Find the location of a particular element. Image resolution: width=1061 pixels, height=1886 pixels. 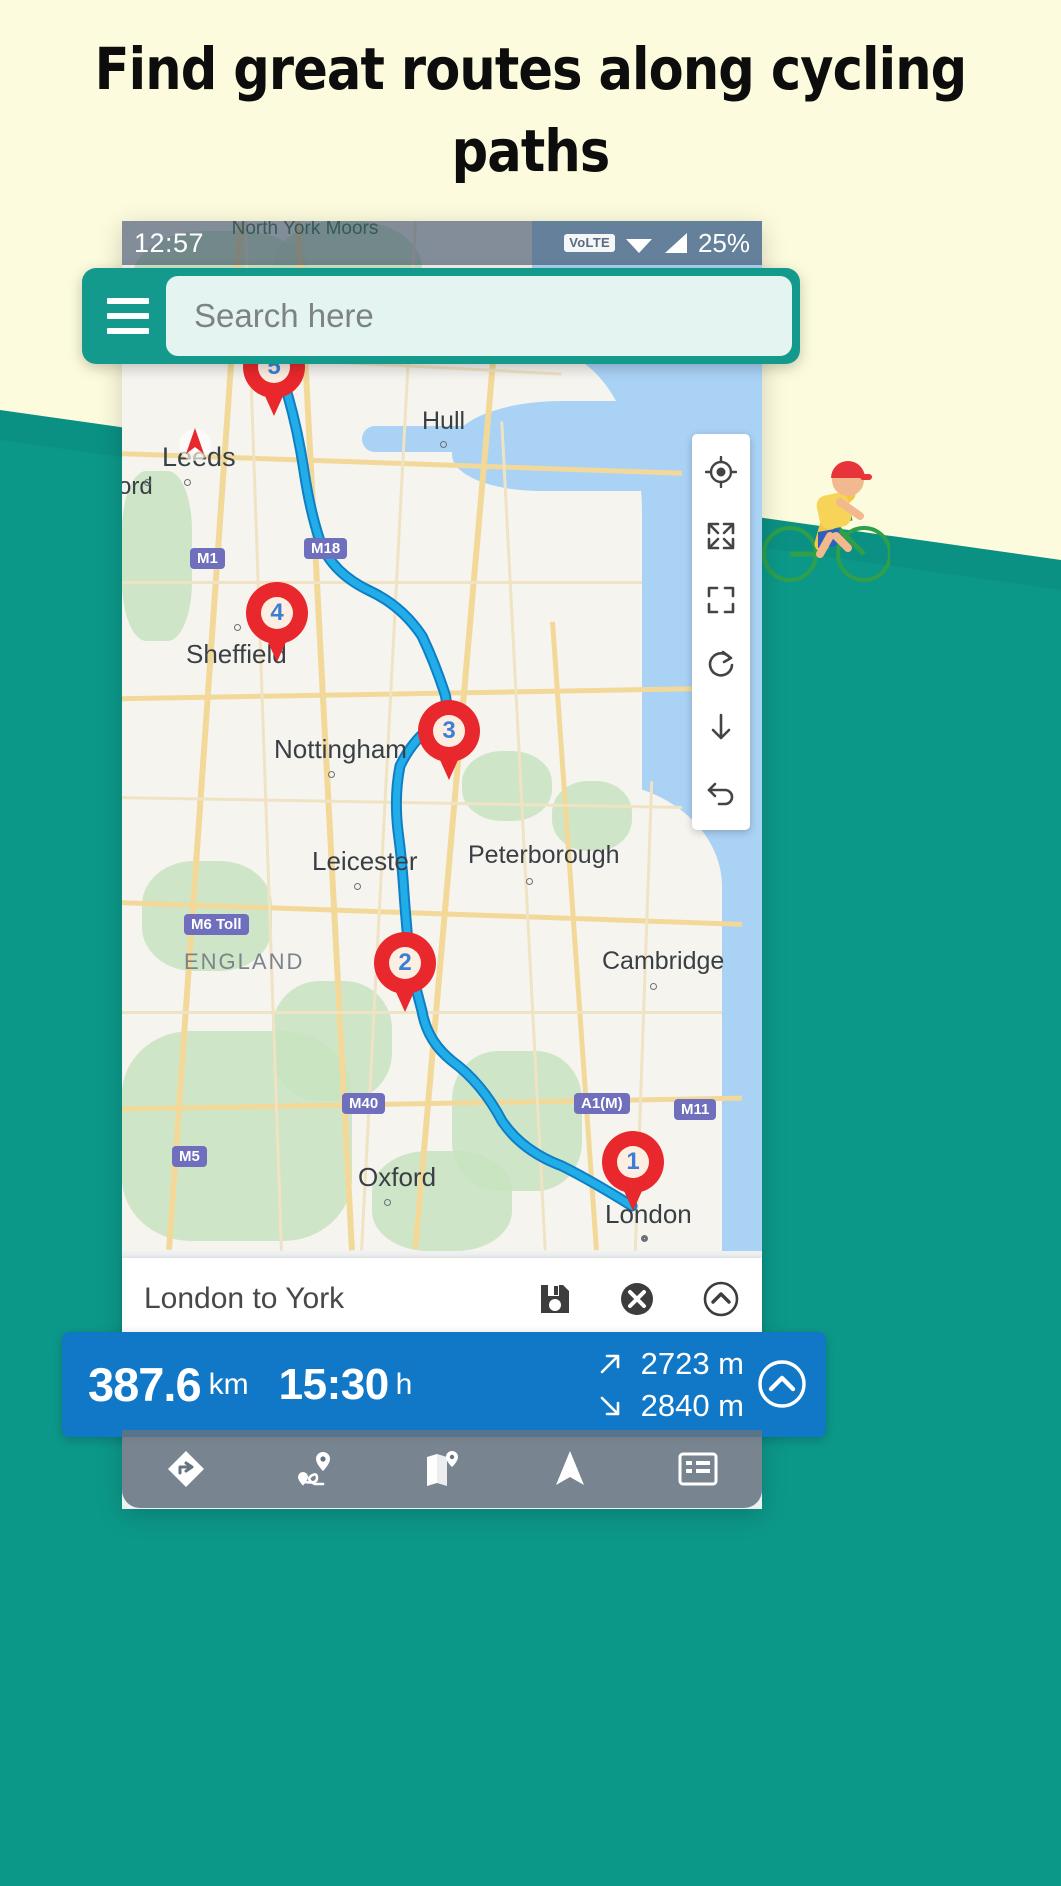

signal-bars-icon is located at coordinates (675, 243).